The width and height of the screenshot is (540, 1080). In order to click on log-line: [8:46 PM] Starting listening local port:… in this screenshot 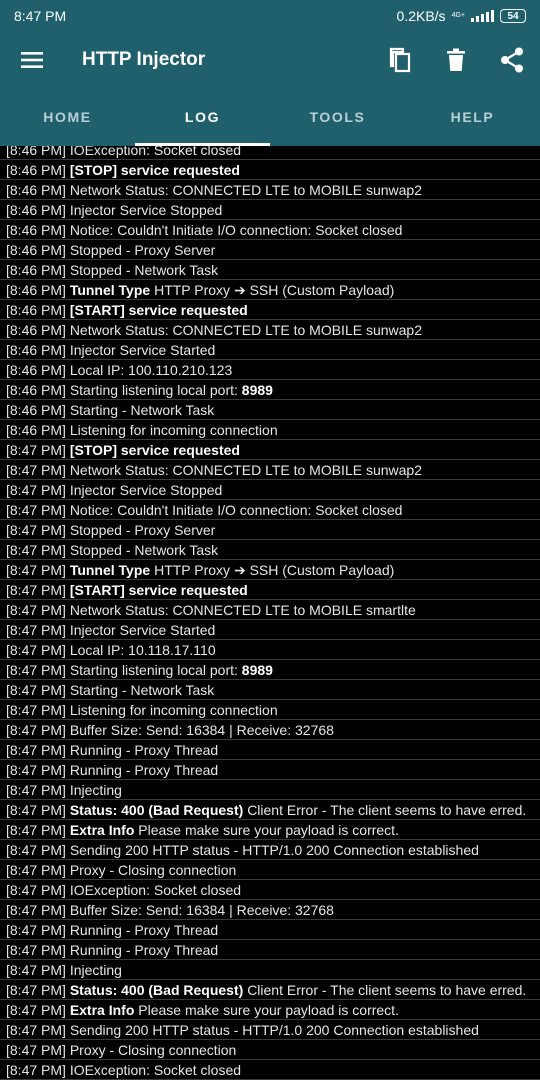, I will do `click(270, 390)`.